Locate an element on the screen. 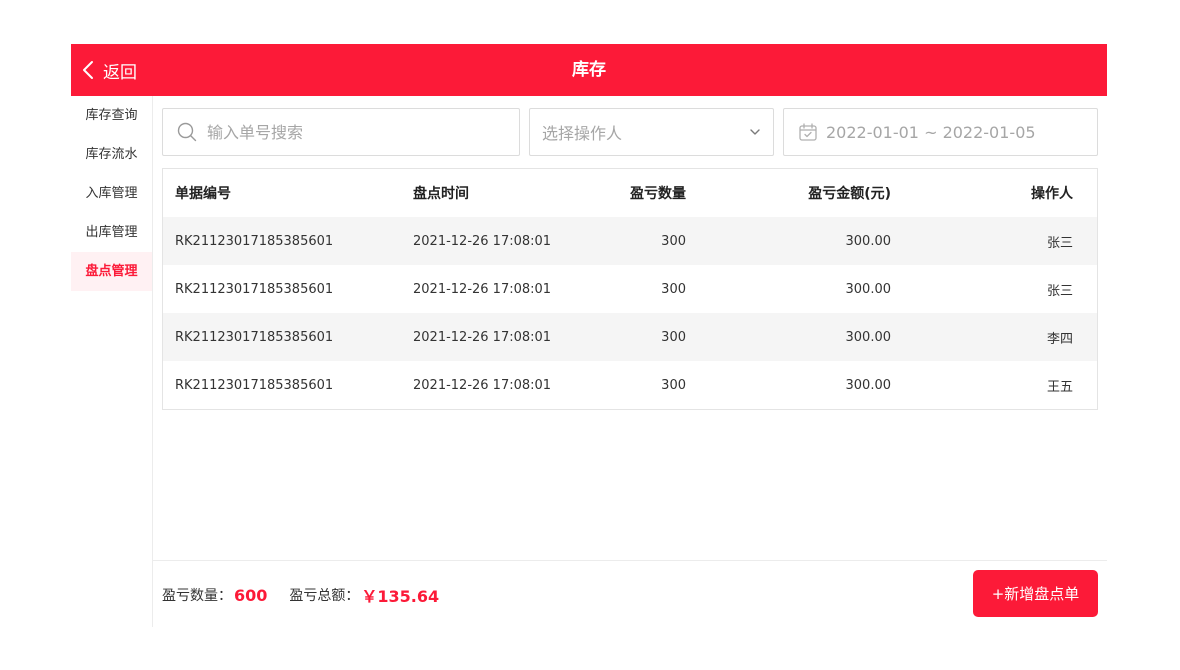 The height and width of the screenshot is (670, 1180). top-bar: 返回 库存 is located at coordinates (589, 70).